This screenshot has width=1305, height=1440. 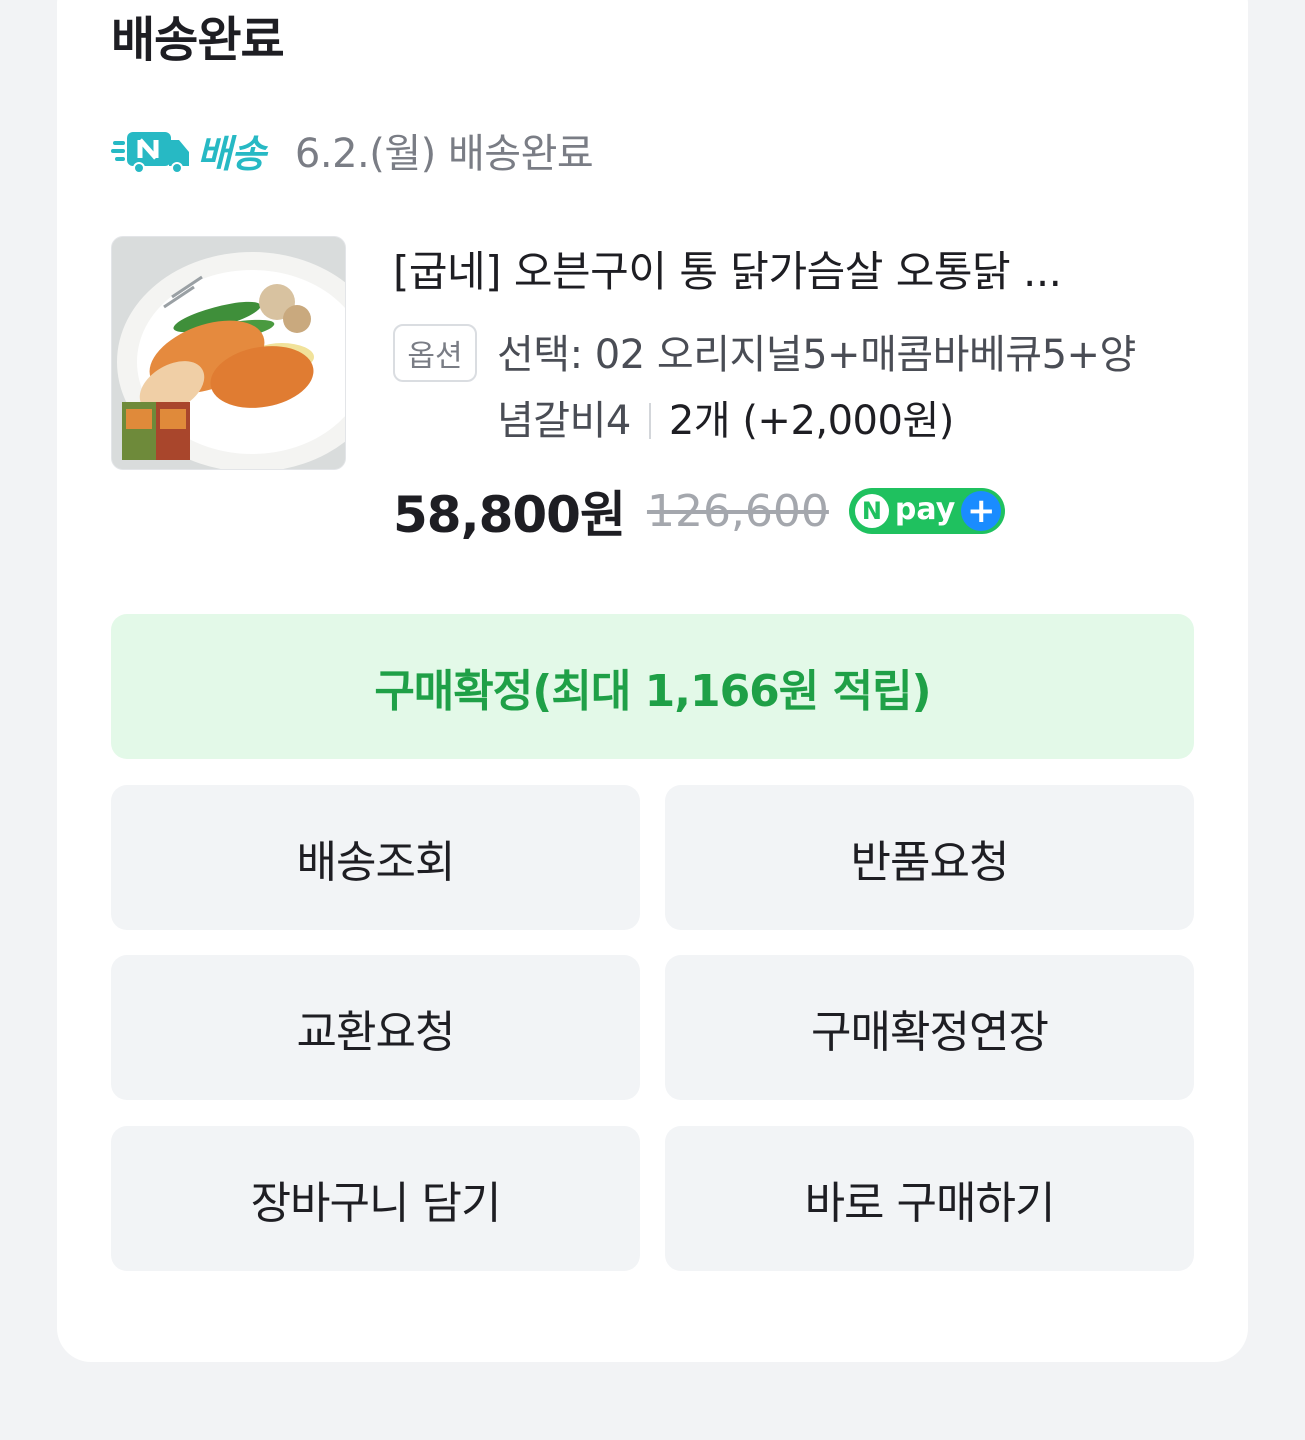 What do you see at coordinates (509, 515) in the screenshot?
I see `sale-price: 58,800원` at bounding box center [509, 515].